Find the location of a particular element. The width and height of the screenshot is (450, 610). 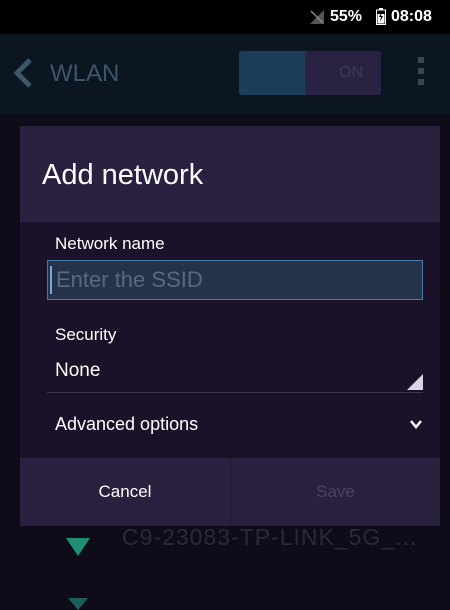

dialog-actions: Cancel Save is located at coordinates (230, 492).